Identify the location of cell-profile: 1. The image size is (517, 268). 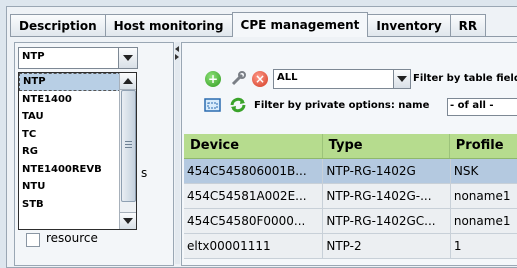
(484, 246).